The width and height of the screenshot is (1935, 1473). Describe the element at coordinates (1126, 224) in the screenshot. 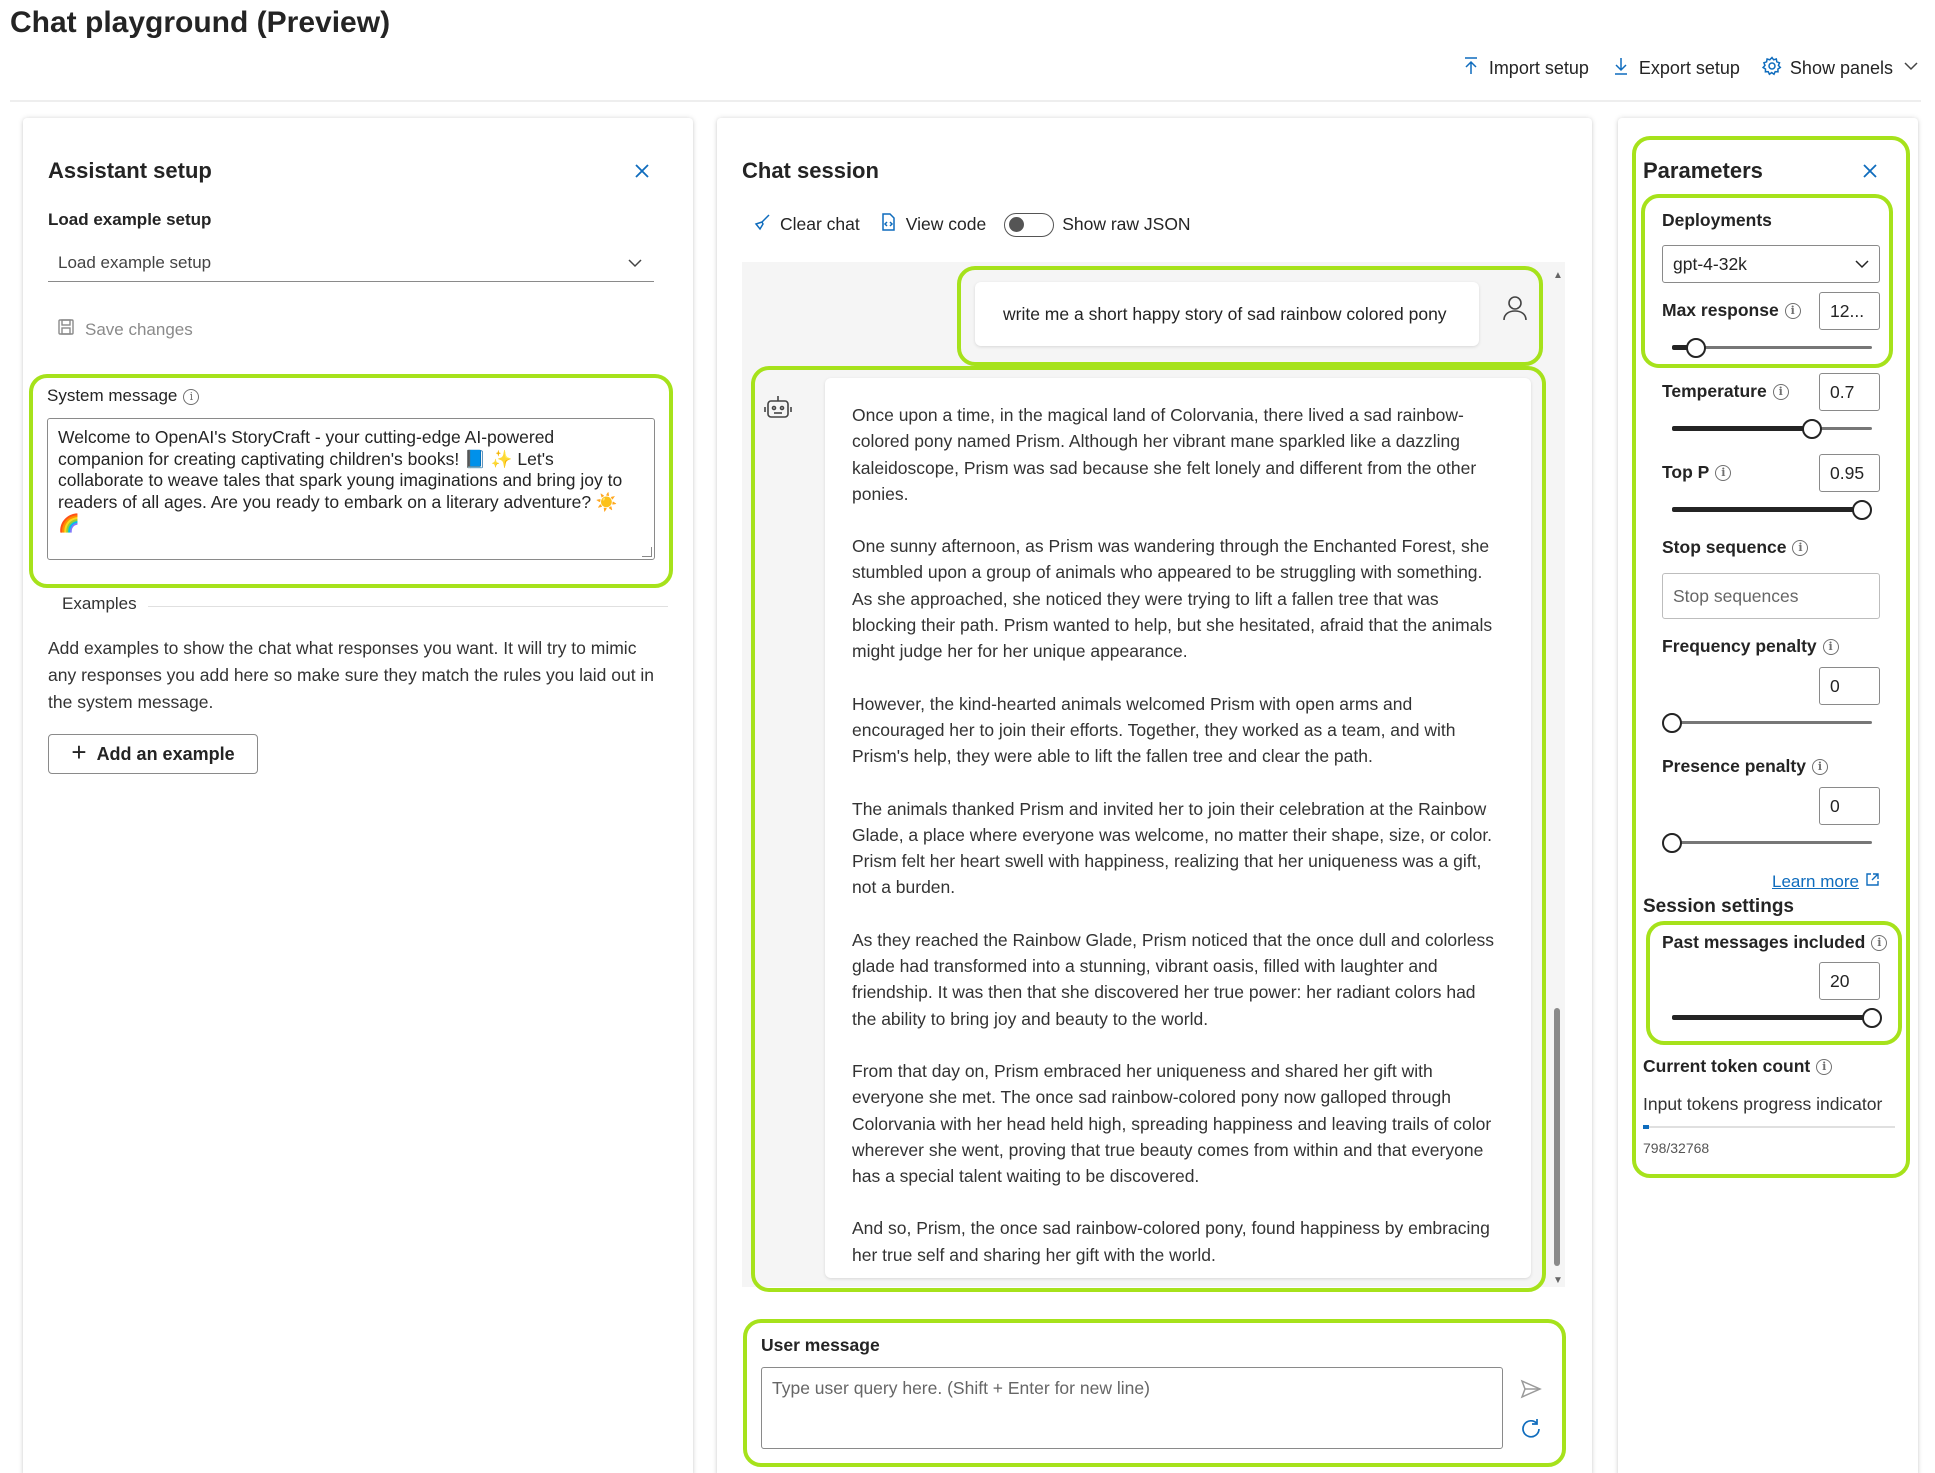

I see `show-raw-json-label: Show raw JSON` at that location.